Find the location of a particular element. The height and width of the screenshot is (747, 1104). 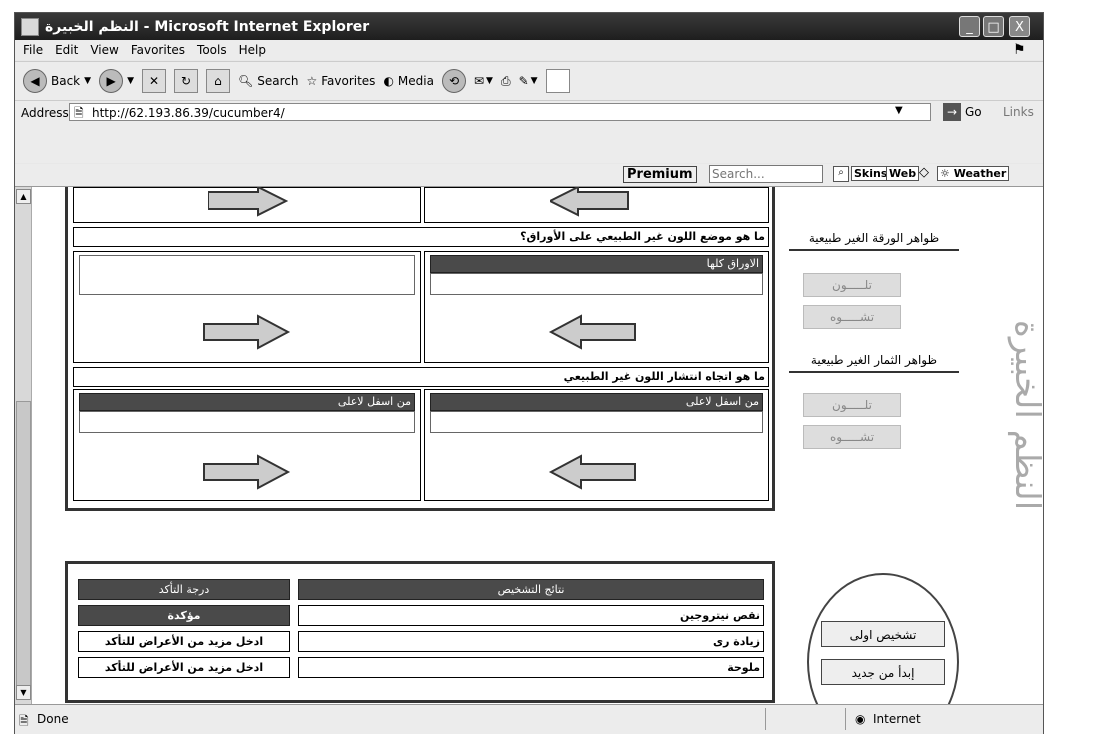

table-row: ادخل مزيد من الأعراض للتأكد زيادة رى is located at coordinates (421, 641).